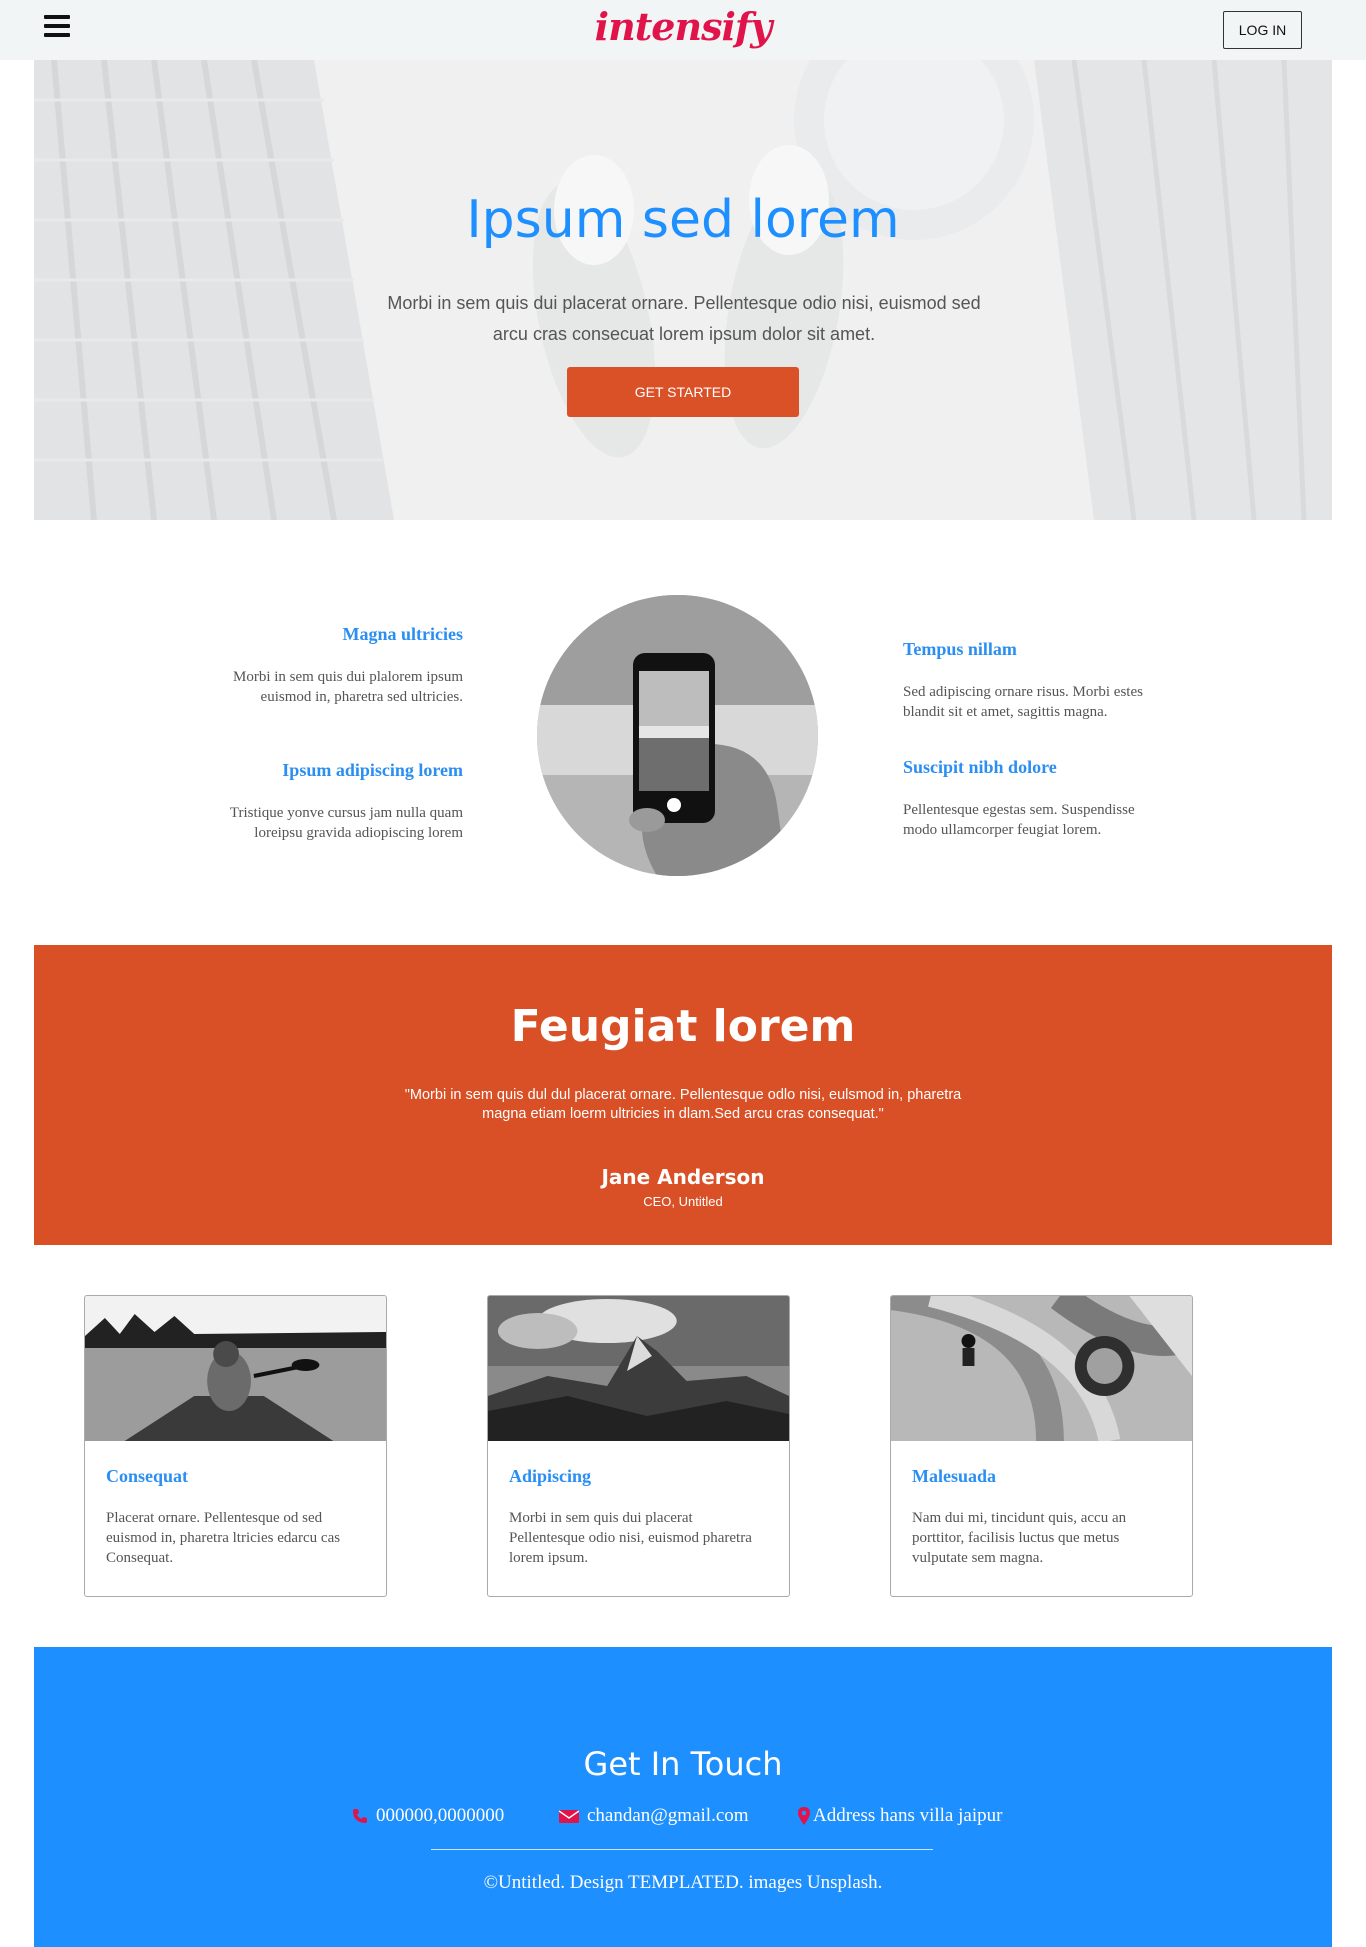  I want to click on card-image-canoe, so click(235, 1368).